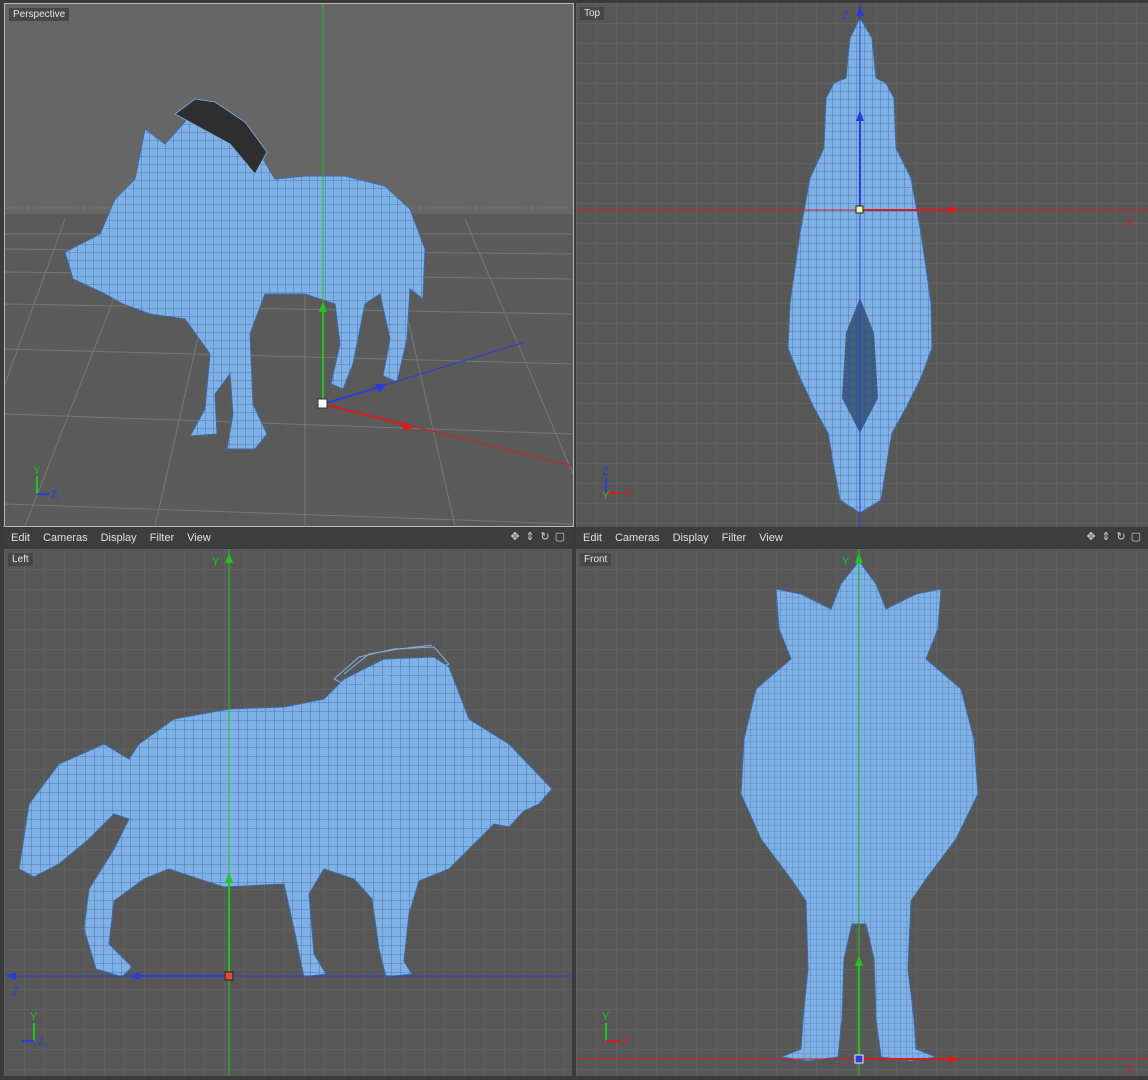 This screenshot has width=1148, height=1080. Describe the element at coordinates (845, 16) in the screenshot. I see `top-axis-z-label: Z` at that location.